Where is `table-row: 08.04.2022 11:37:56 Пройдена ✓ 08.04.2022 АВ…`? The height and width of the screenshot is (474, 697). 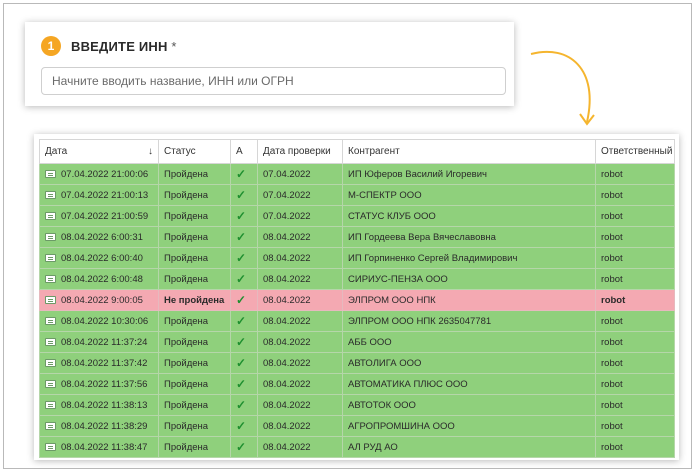
table-row: 08.04.2022 11:37:56 Пройдена ✓ 08.04.2022 АВ… is located at coordinates (357, 384).